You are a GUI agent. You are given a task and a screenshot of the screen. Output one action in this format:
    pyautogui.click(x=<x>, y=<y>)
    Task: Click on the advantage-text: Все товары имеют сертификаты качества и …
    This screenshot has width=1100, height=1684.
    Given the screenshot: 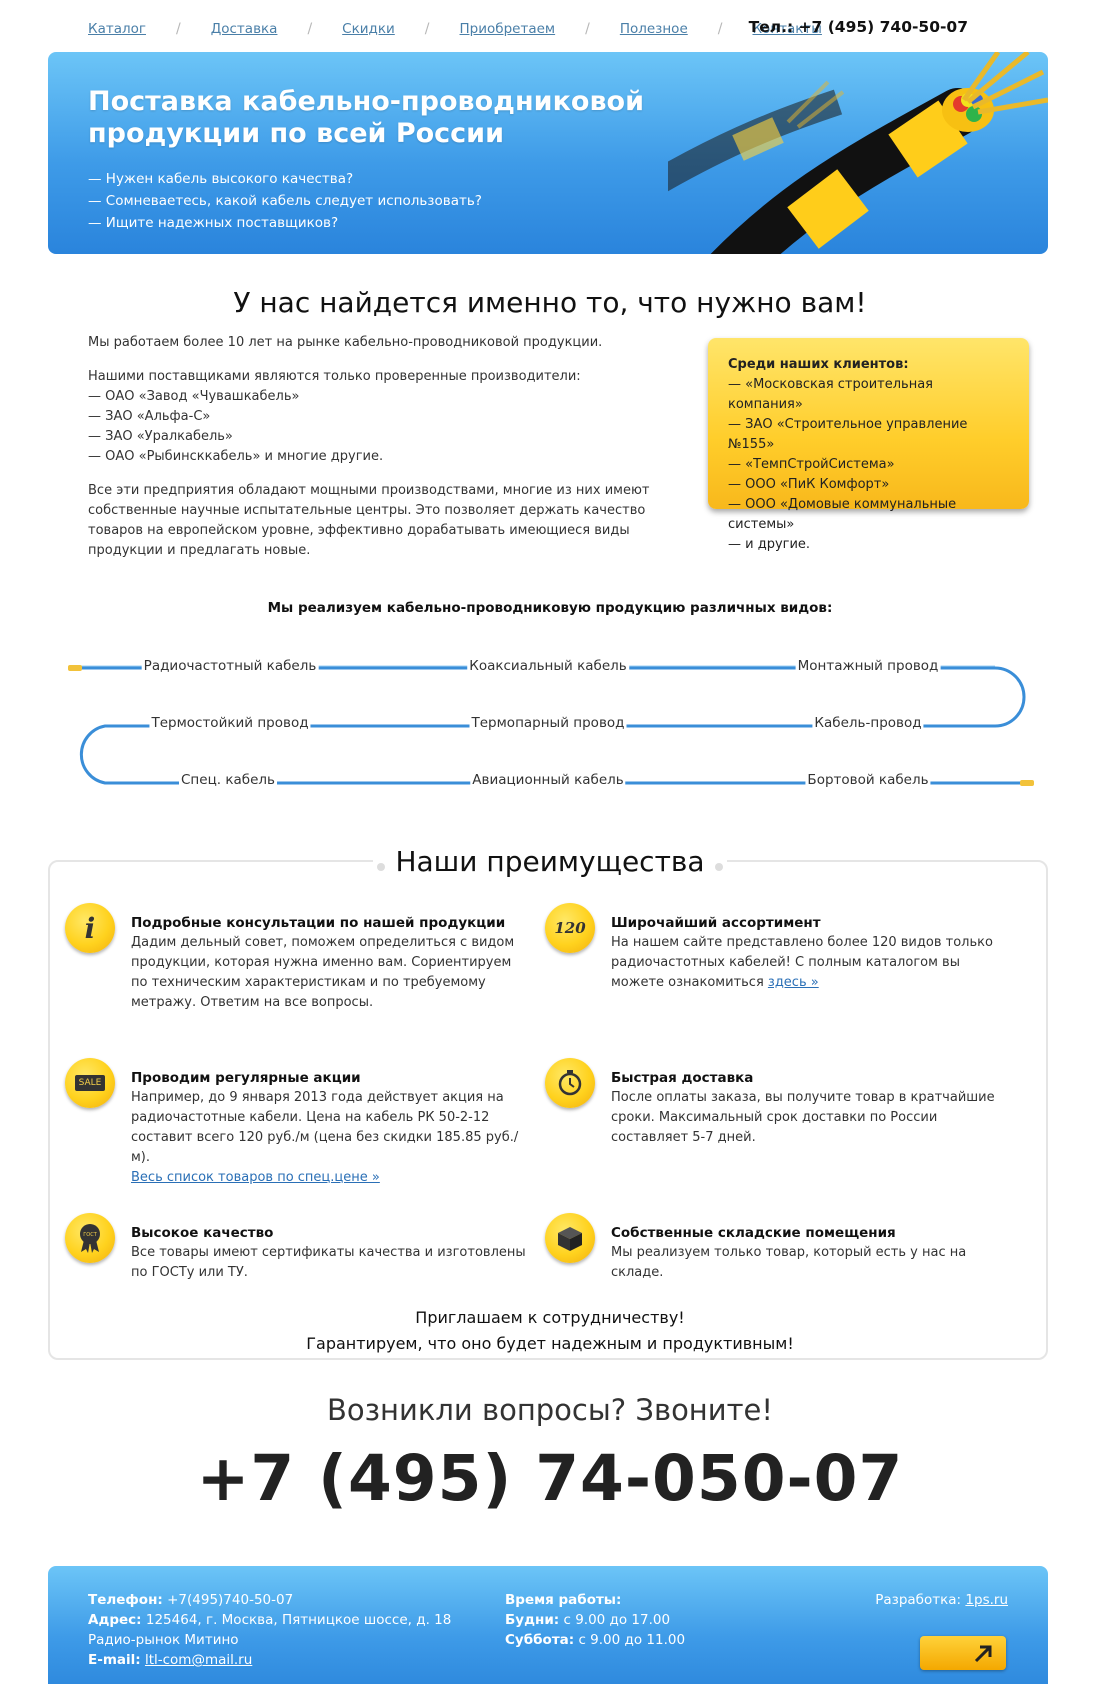 What is the action you would take?
    pyautogui.click(x=328, y=1262)
    